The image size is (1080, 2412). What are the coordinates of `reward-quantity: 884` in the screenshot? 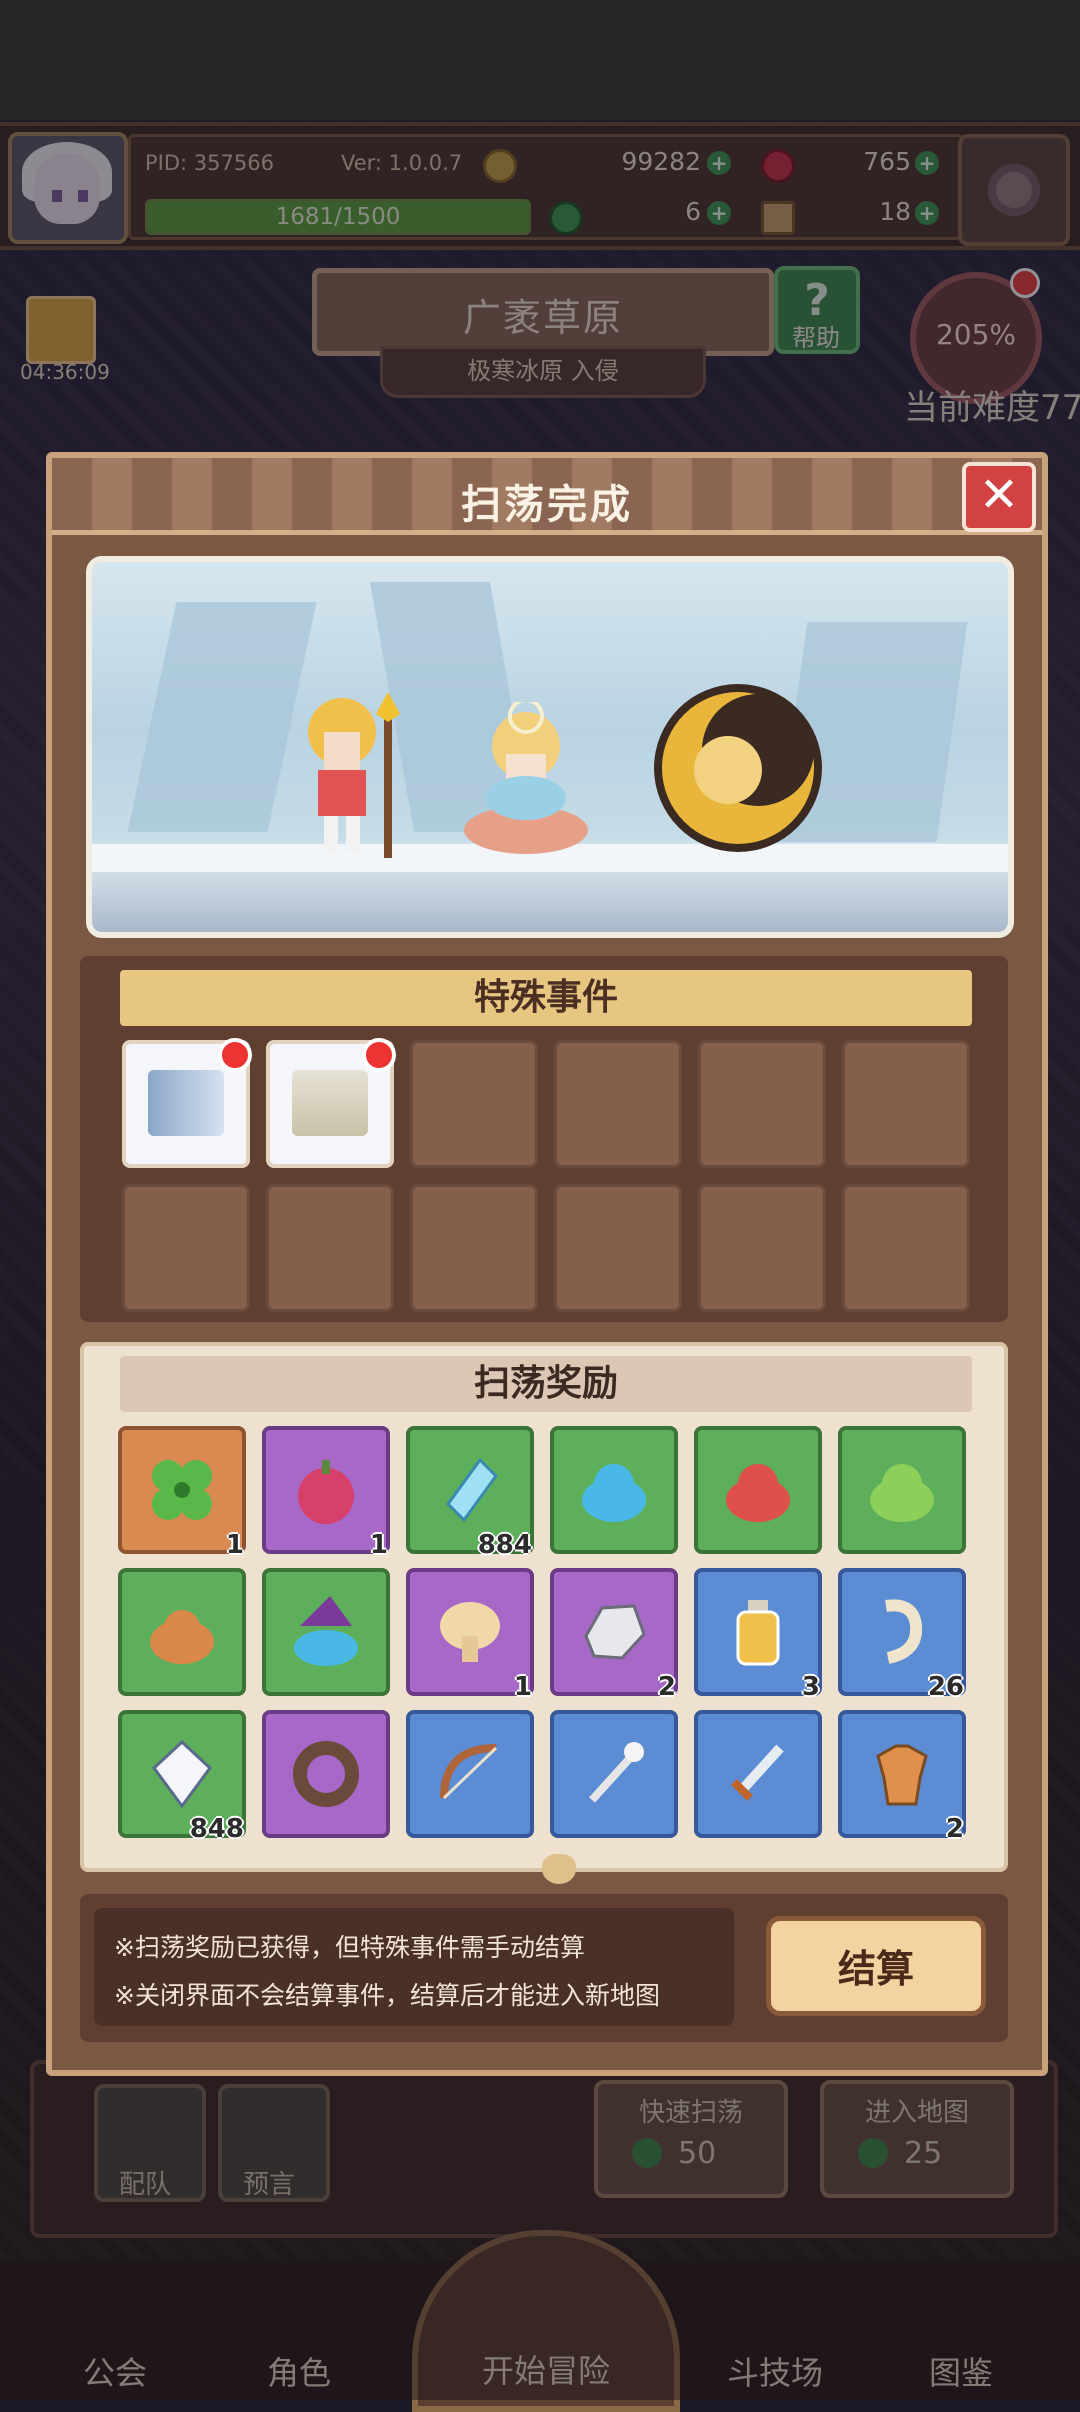 It's located at (504, 1545).